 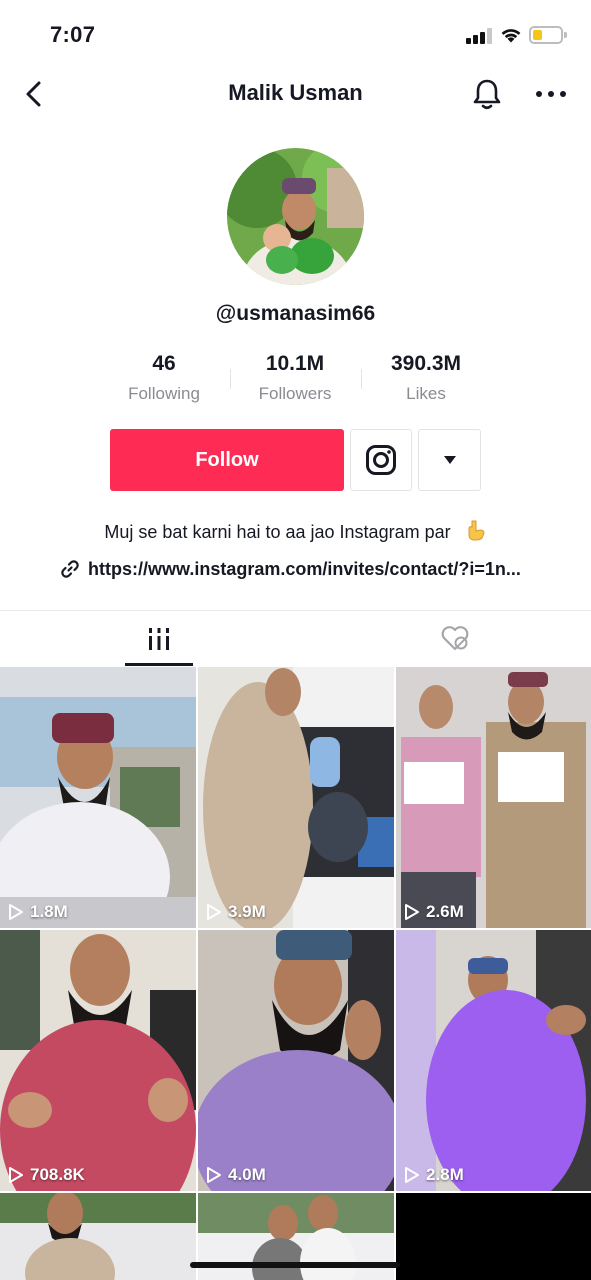 I want to click on tab-videos, so click(x=159, y=639).